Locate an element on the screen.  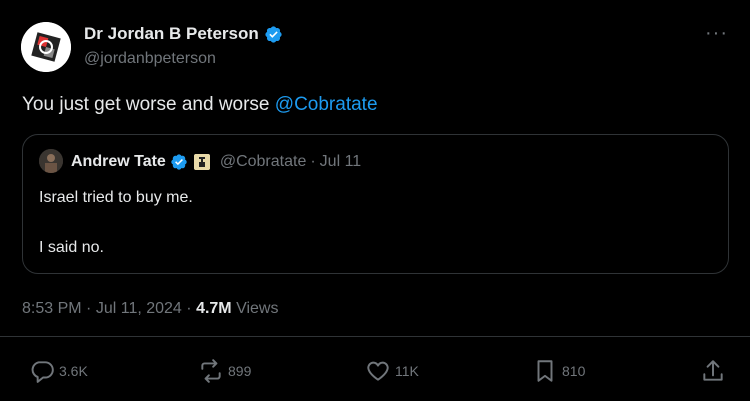
quoted-text-line-1: Israel tried to buy me. is located at coordinates (116, 197).